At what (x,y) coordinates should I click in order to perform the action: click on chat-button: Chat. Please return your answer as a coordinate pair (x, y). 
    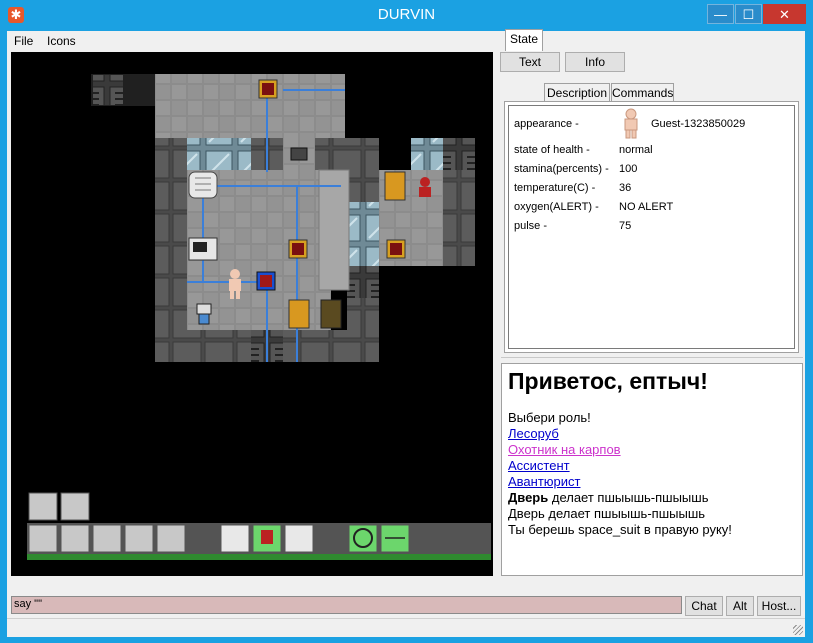
    Looking at the image, I should click on (704, 606).